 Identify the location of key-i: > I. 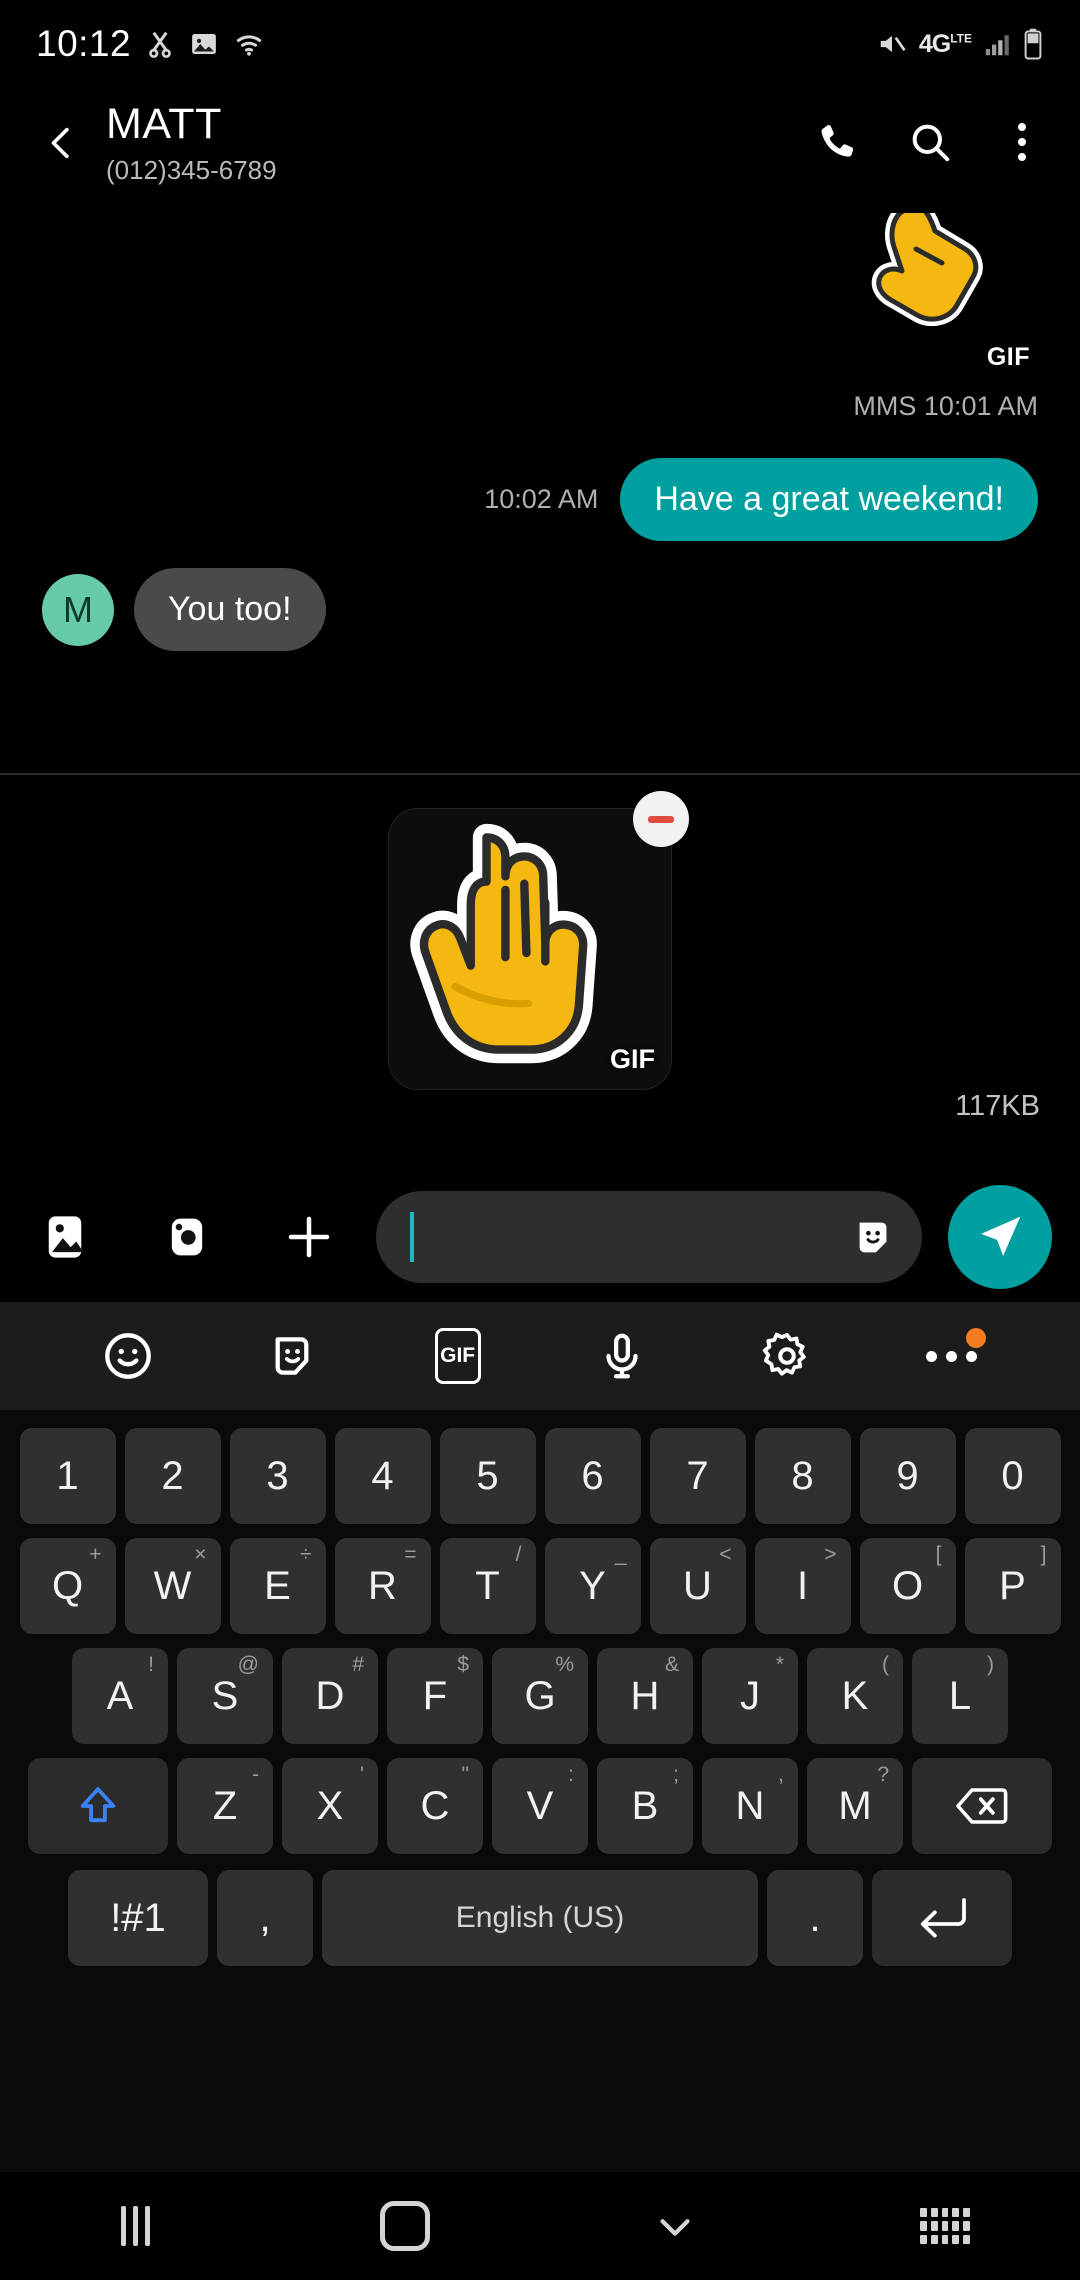
(802, 1586).